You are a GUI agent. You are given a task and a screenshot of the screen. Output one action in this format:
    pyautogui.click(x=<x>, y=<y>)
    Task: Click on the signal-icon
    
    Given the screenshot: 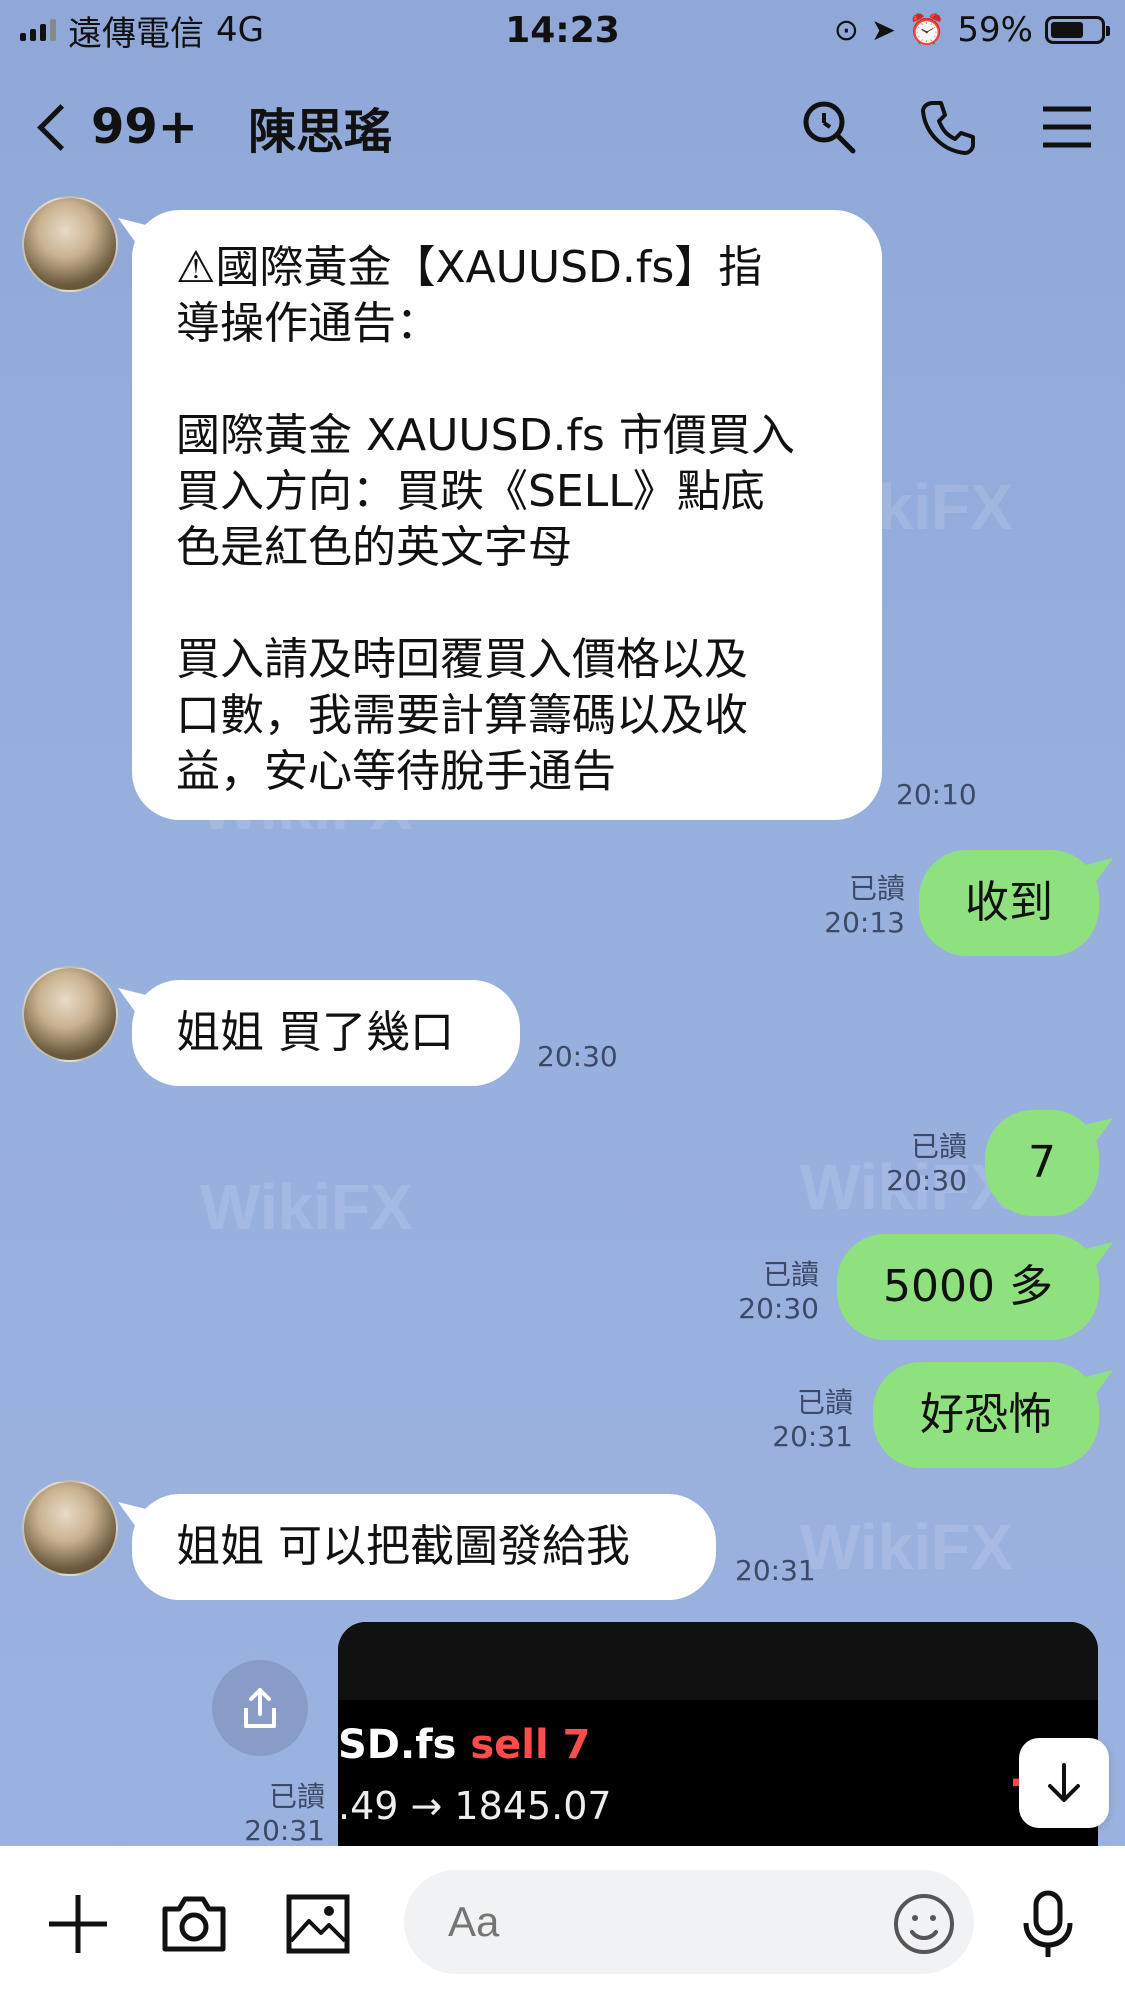 What is the action you would take?
    pyautogui.click(x=38, y=30)
    